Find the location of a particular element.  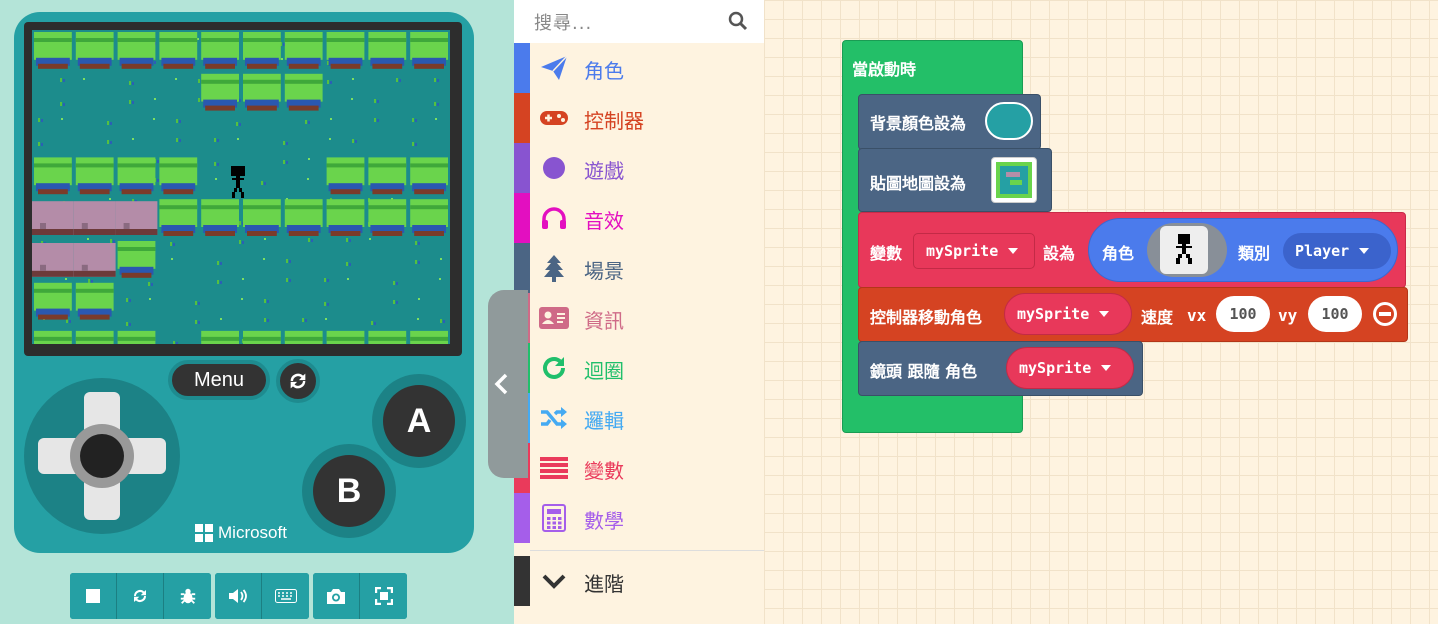

set-tilemap-label: 貼圖地圖設為 is located at coordinates (918, 183).